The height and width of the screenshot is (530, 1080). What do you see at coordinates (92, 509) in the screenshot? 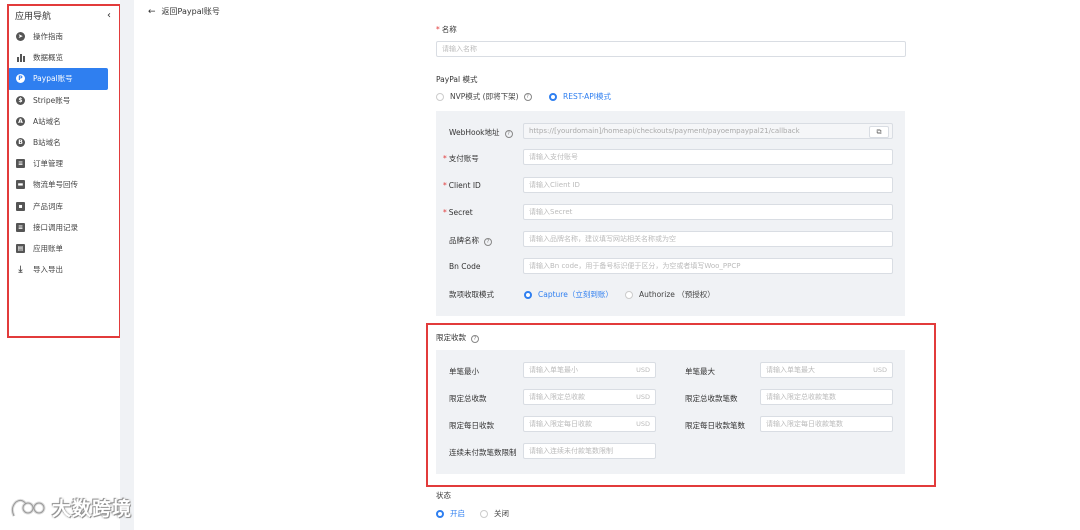
I see `watermark-text: 大数跨境` at bounding box center [92, 509].